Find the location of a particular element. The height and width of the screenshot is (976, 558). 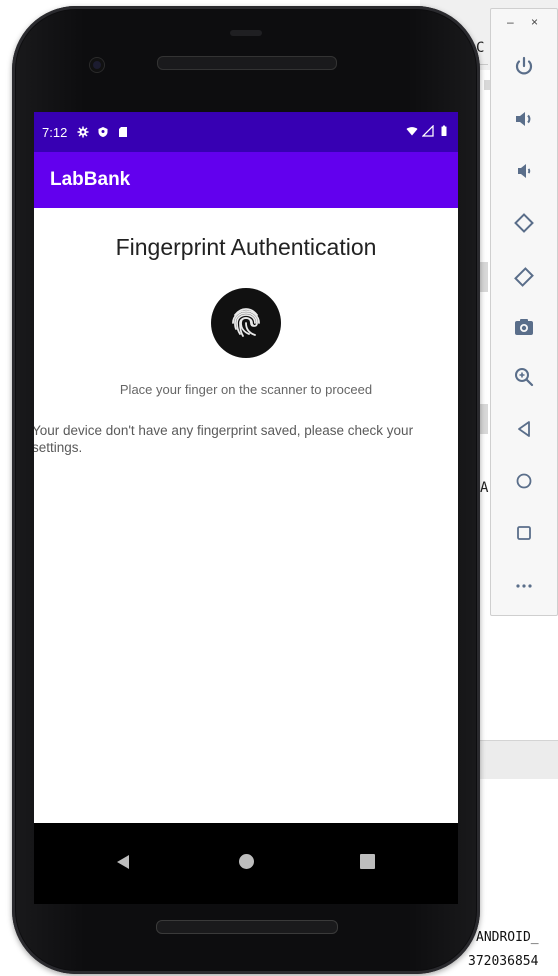

minimize-button: – is located at coordinates (510, 22).